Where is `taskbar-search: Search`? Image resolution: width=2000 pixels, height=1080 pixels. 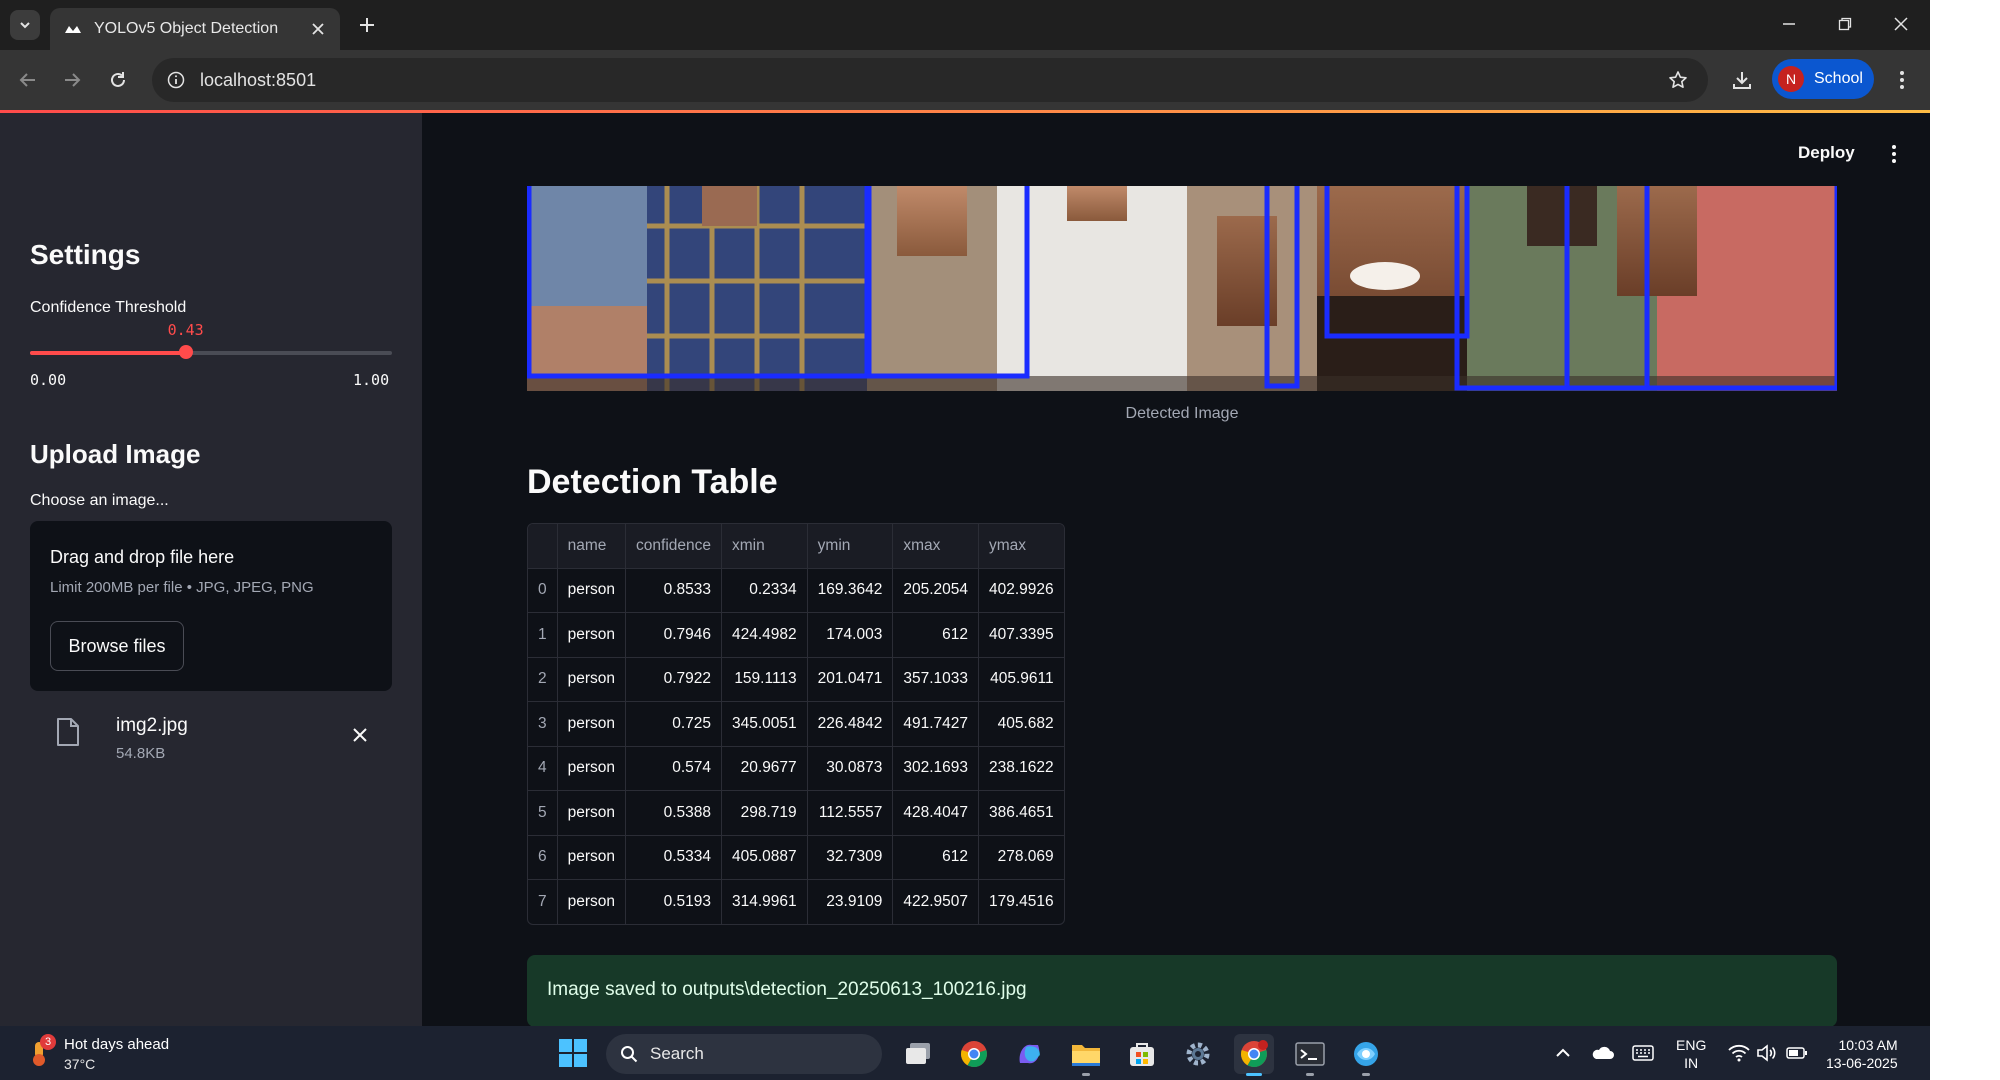
taskbar-search: Search is located at coordinates (744, 1054).